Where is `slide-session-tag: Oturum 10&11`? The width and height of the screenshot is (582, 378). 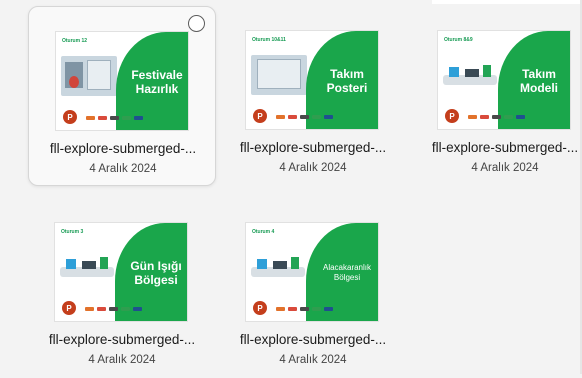
slide-session-tag: Oturum 10&11 is located at coordinates (269, 40).